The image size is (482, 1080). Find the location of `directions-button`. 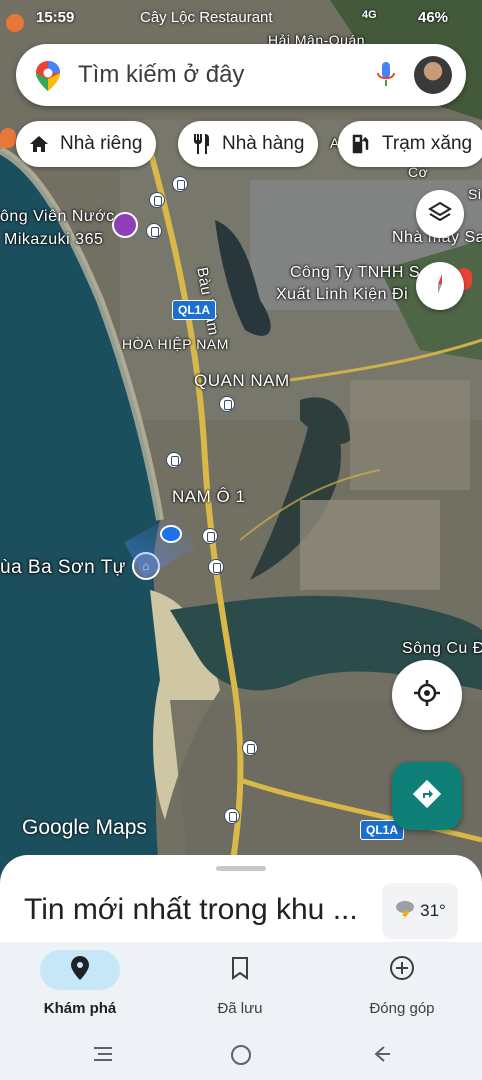

directions-button is located at coordinates (427, 796).